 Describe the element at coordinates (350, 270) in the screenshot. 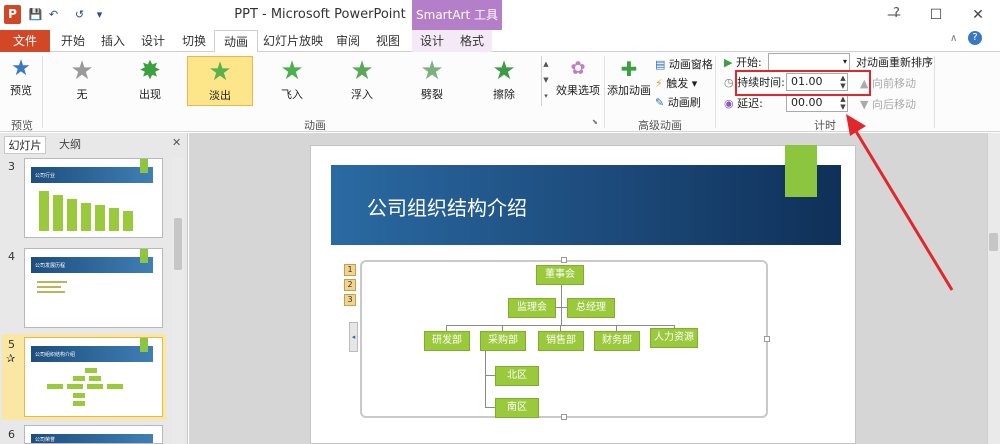

I see `animation-order-tag: 1` at that location.